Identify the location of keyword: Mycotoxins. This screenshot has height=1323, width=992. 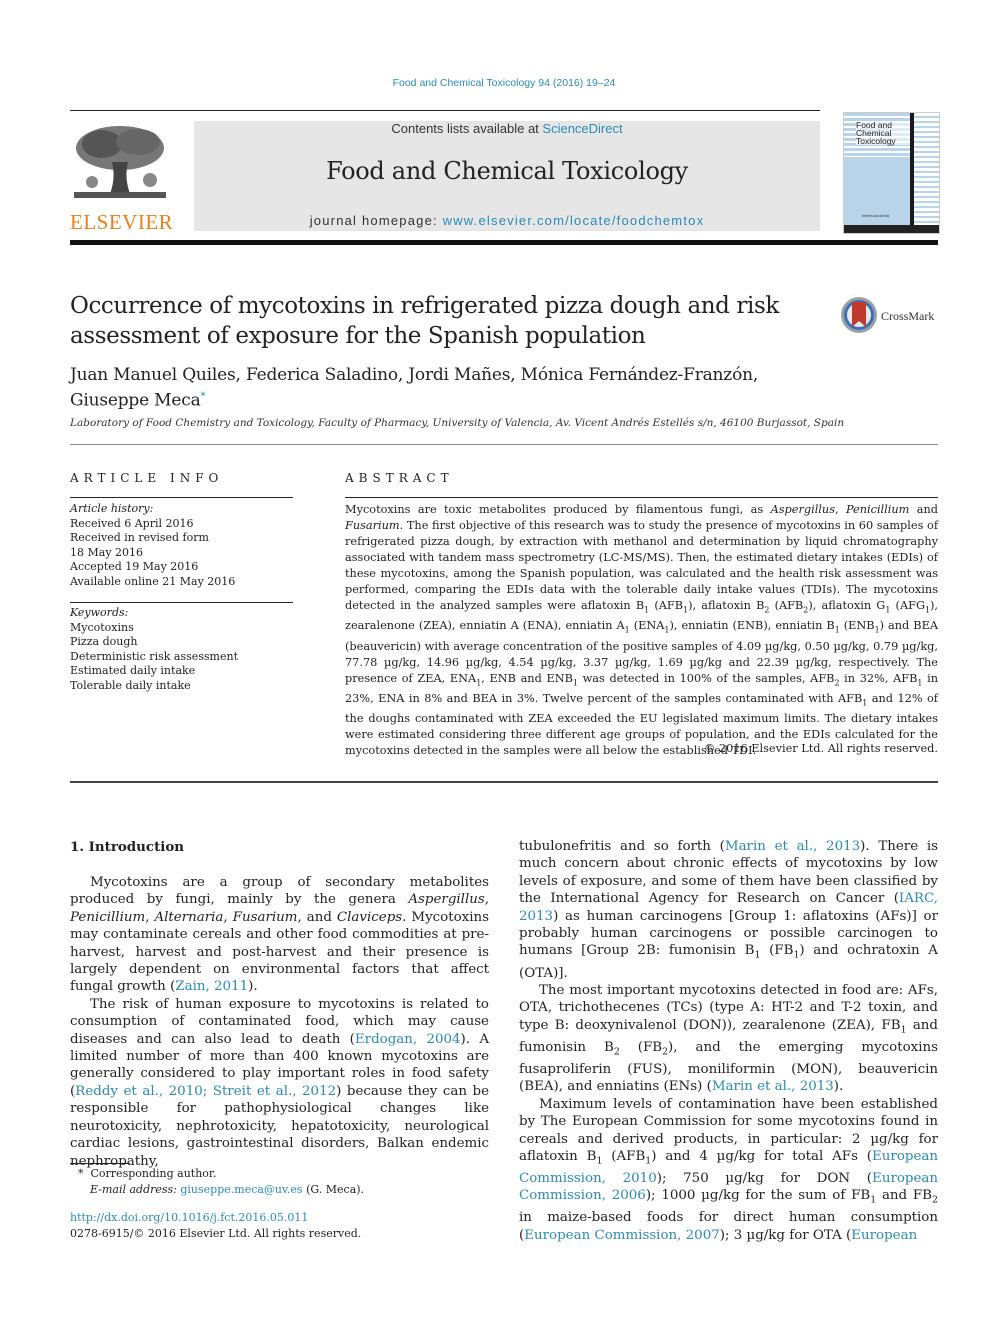
(102, 627).